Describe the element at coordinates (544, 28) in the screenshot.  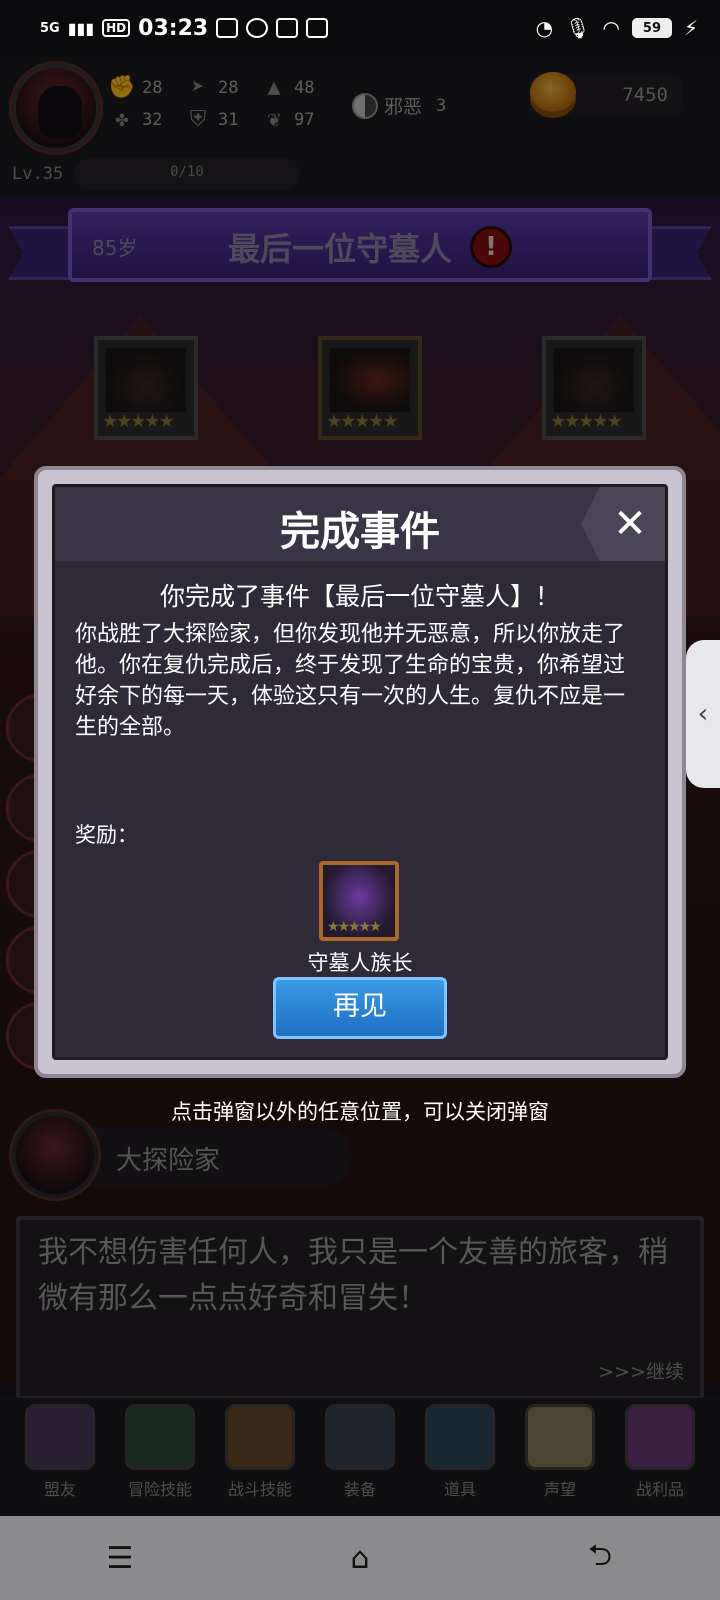
I see `speed-icon: ◔` at that location.